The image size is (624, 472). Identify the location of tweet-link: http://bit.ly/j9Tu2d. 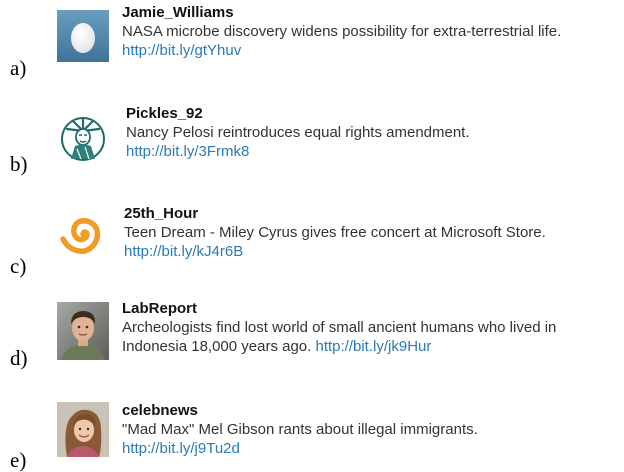
(371, 448).